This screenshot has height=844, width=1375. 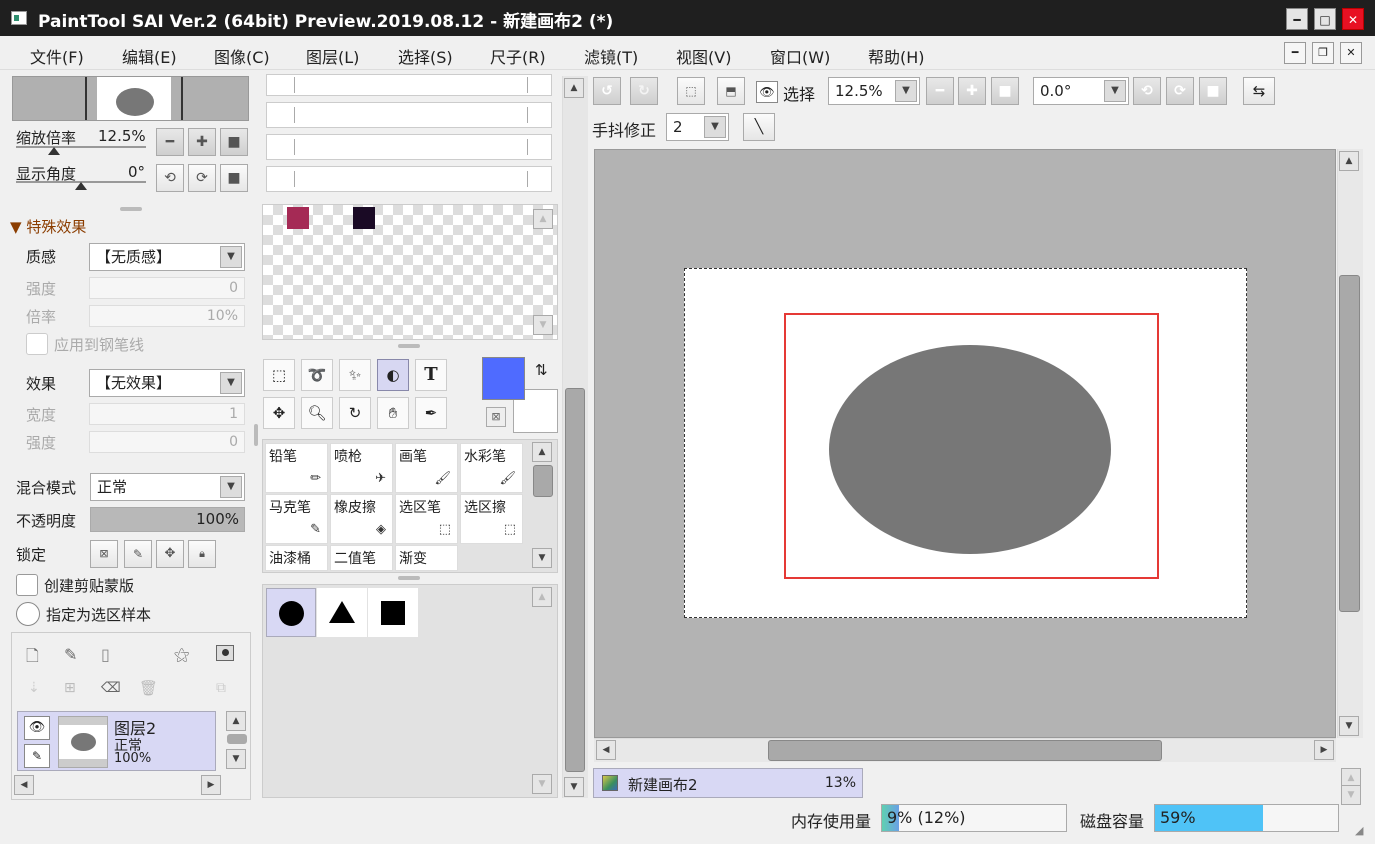 I want to click on layer-scroll-left: ◀, so click(x=24, y=785).